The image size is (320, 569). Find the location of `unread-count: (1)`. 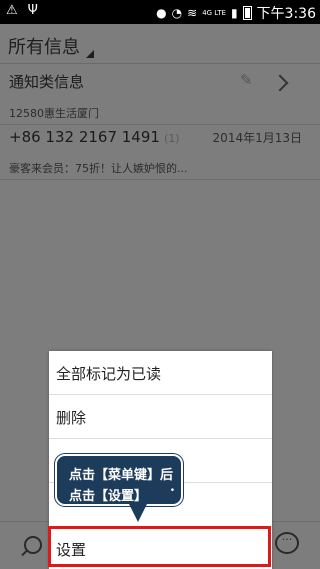

unread-count: (1) is located at coordinates (171, 138).